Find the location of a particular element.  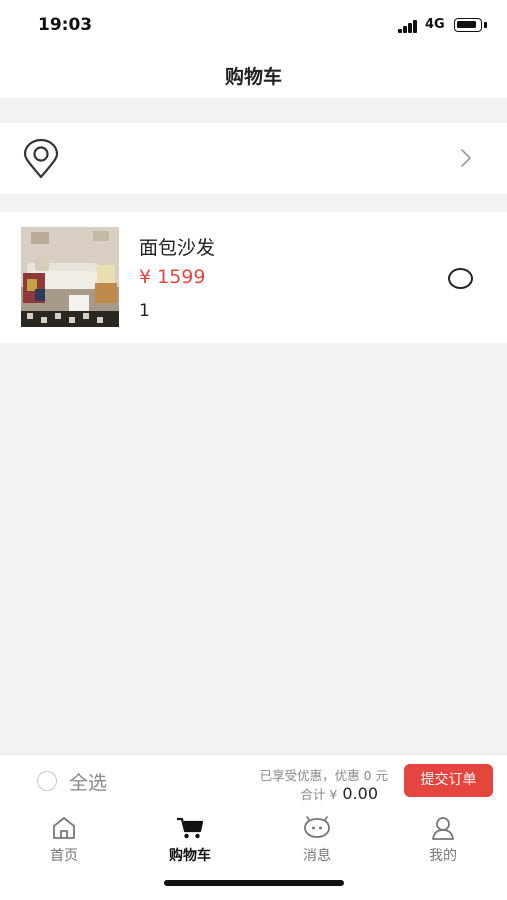

product-price: ¥ 1599 is located at coordinates (172, 277).